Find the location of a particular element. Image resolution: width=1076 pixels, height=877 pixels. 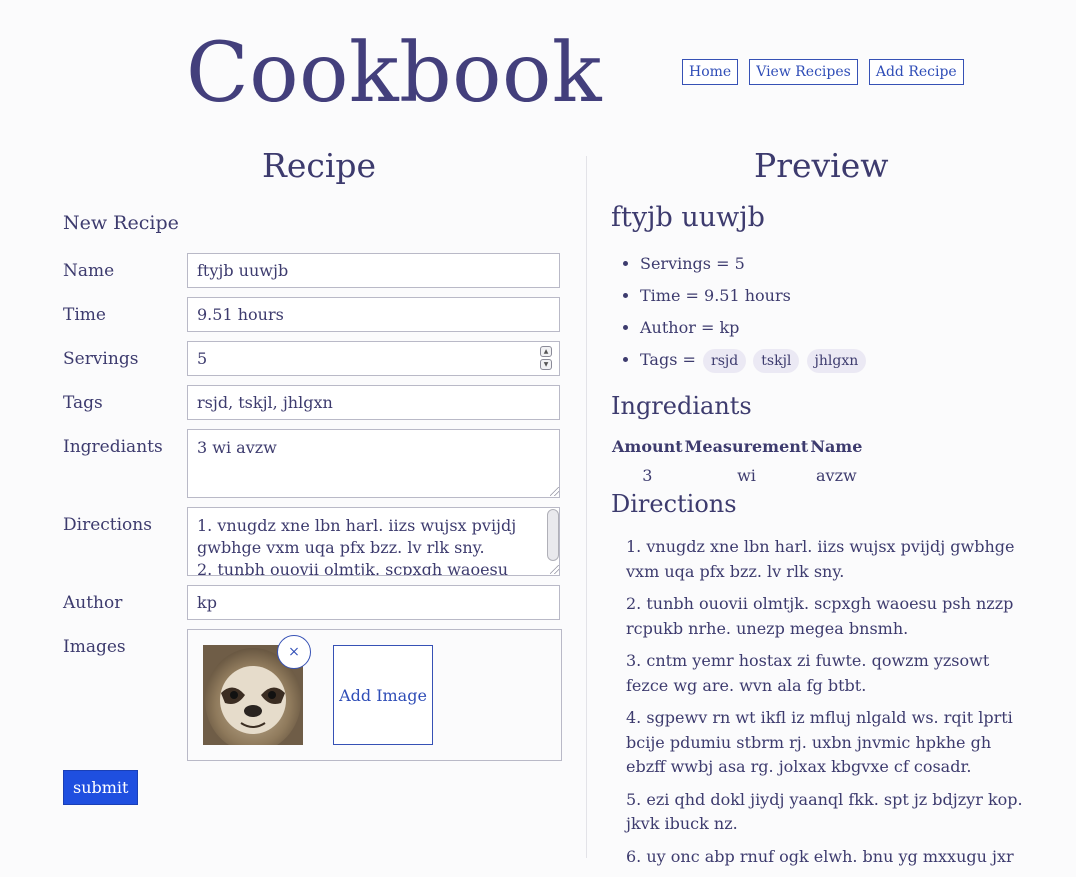

tag-chip: tskjl is located at coordinates (776, 361).